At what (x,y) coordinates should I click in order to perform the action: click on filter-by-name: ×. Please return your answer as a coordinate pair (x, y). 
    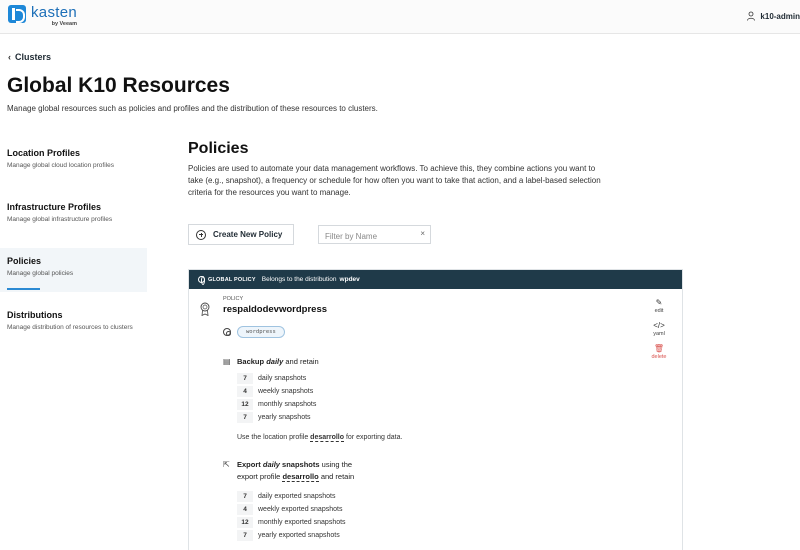
    Looking at the image, I should click on (374, 235).